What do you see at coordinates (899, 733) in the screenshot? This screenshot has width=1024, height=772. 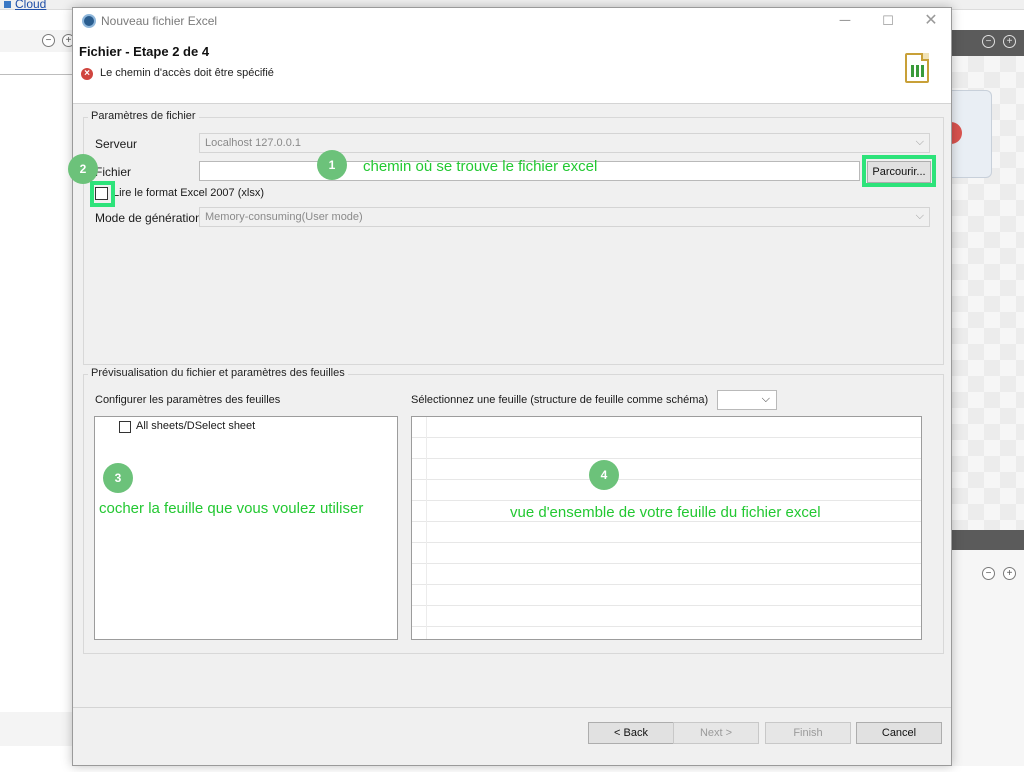 I see `cancel-button: Cancel` at bounding box center [899, 733].